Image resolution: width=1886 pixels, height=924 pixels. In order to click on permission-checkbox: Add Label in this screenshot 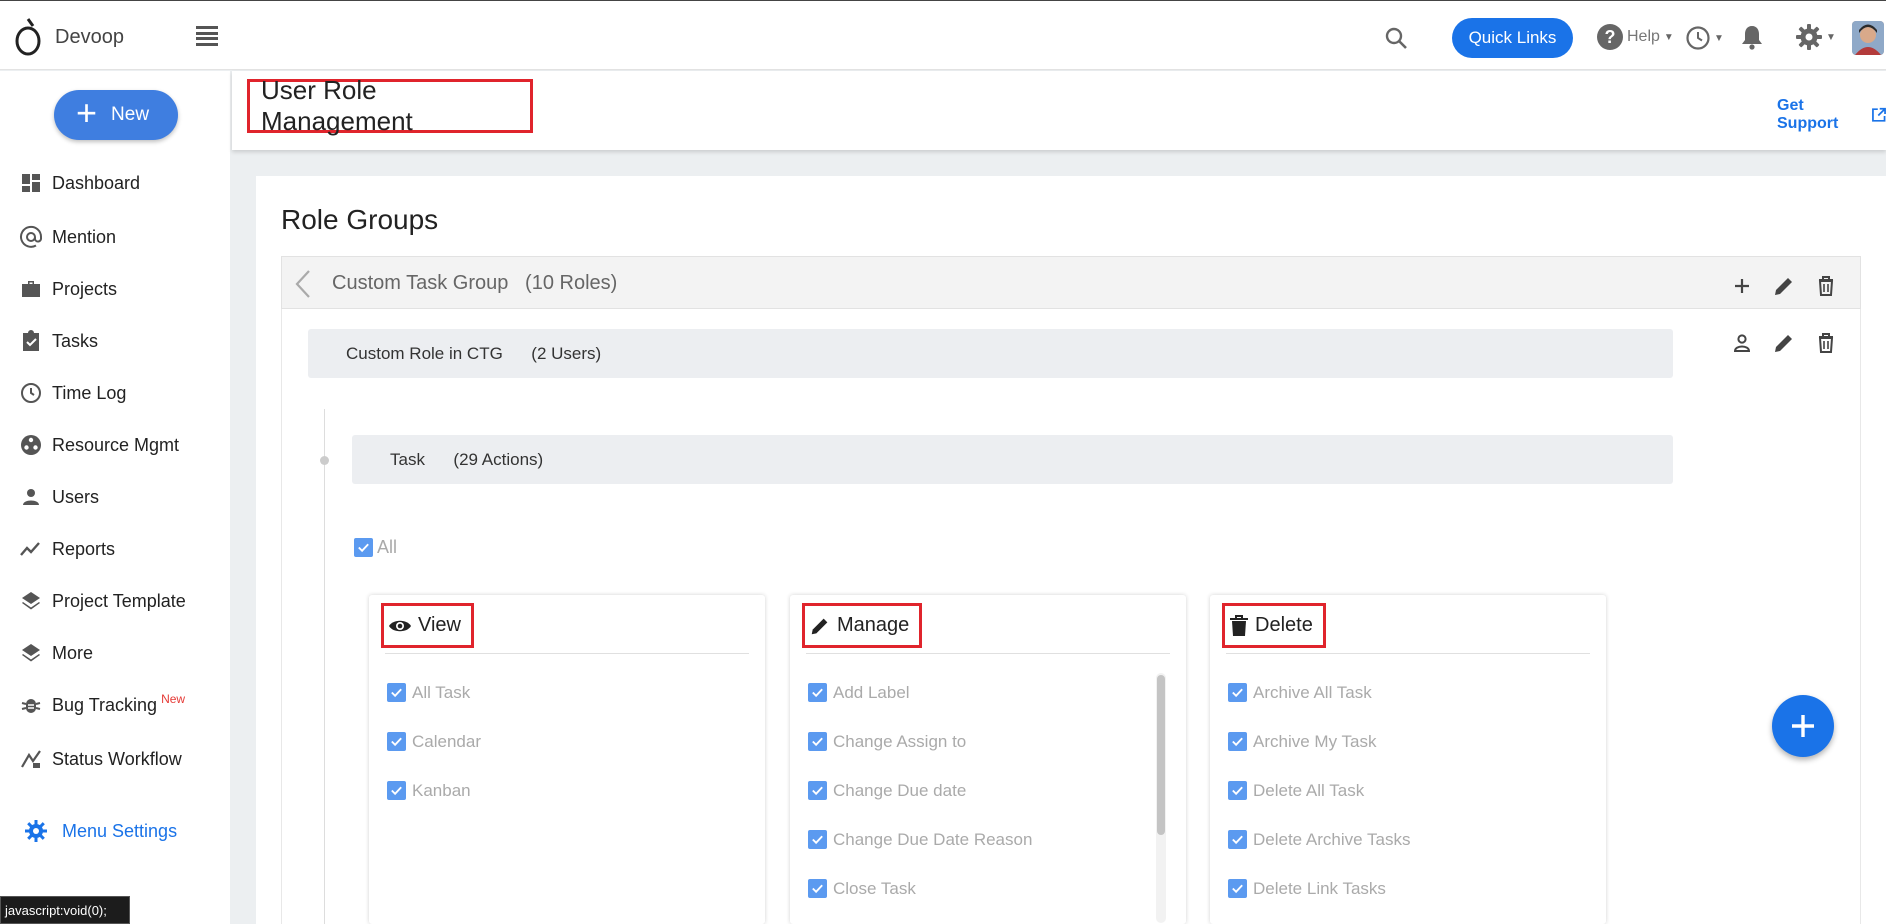, I will do `click(920, 692)`.